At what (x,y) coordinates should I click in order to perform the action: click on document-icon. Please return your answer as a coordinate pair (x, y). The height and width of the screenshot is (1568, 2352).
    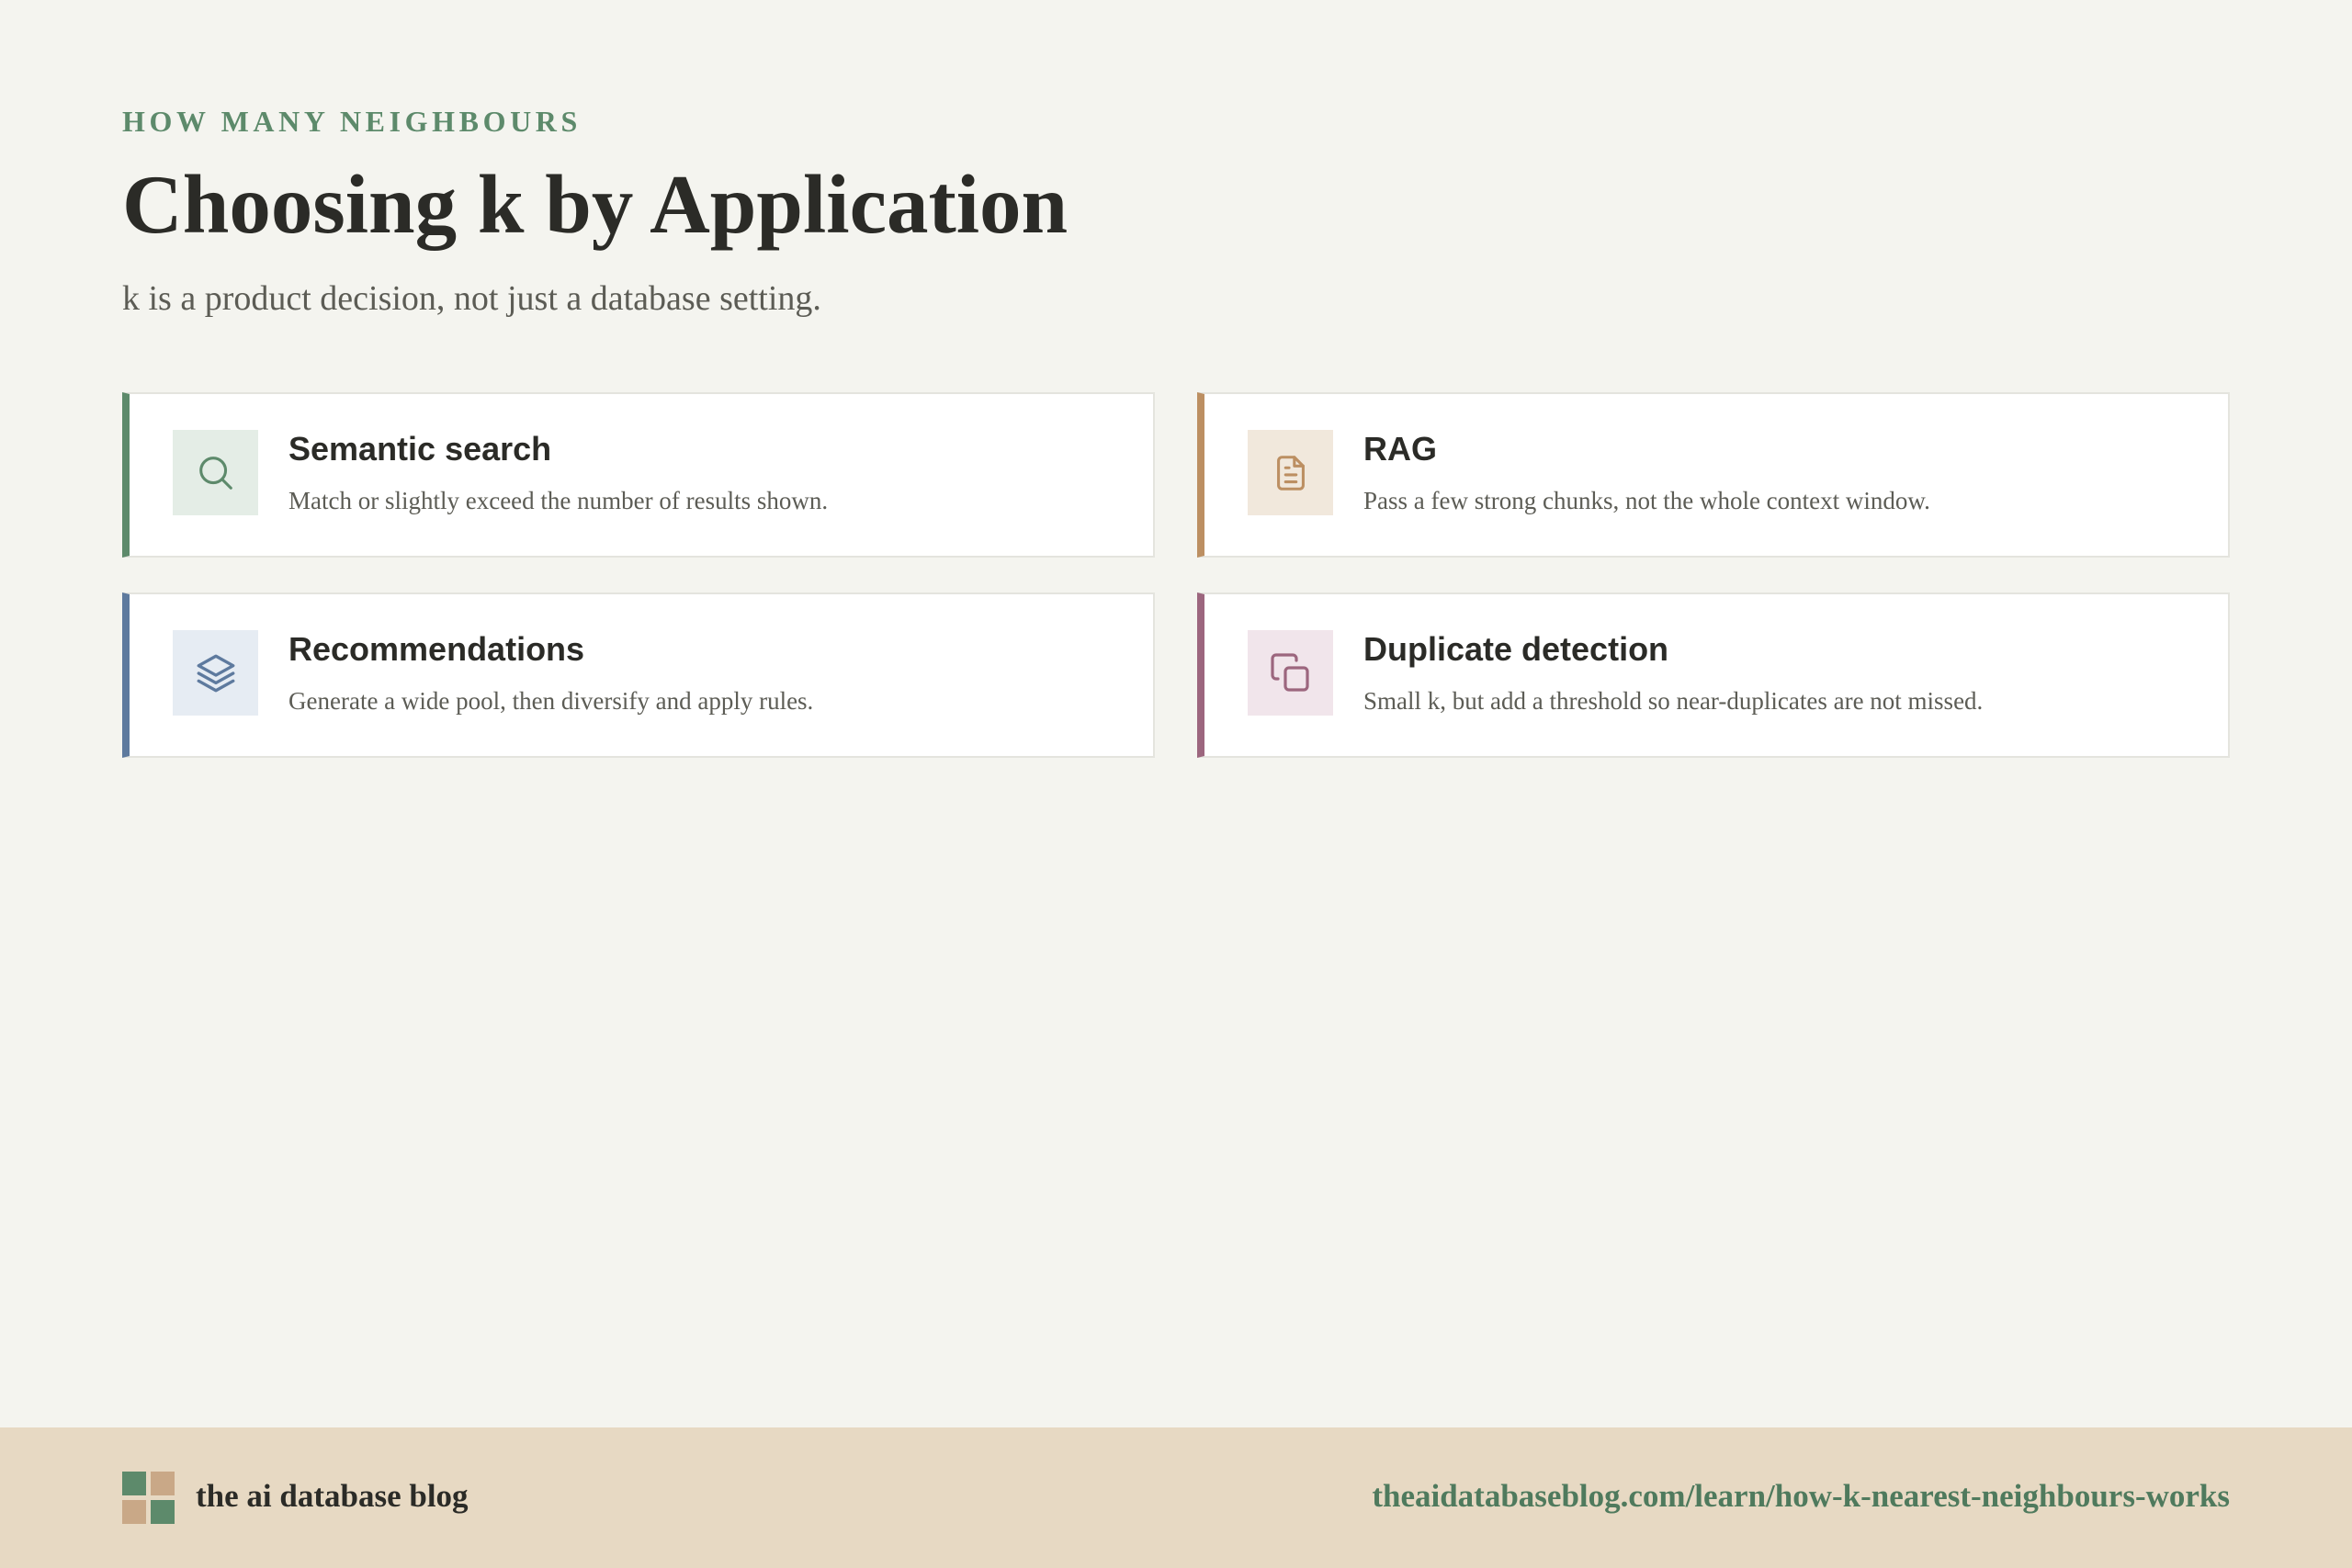
    Looking at the image, I should click on (1290, 473).